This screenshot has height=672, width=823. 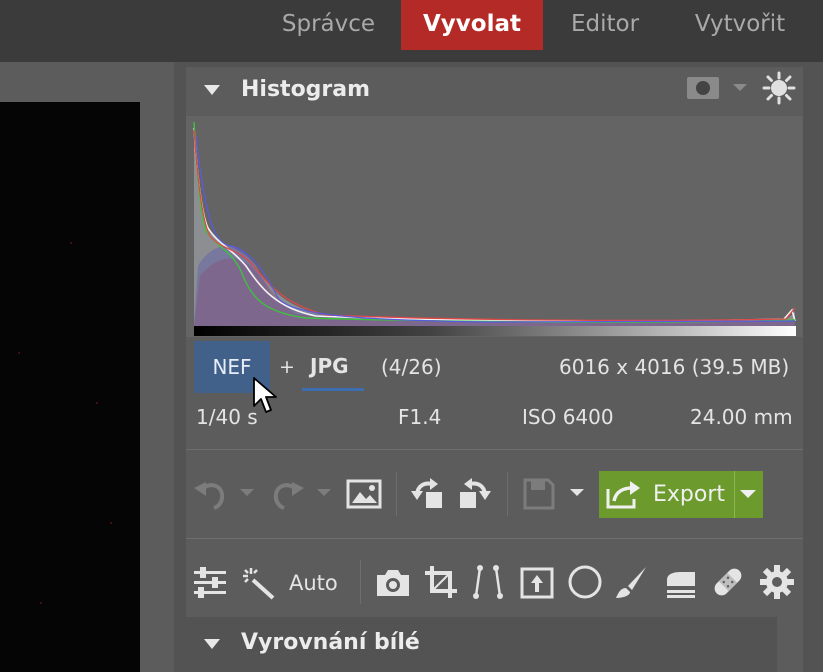 What do you see at coordinates (328, 25) in the screenshot?
I see `tab-spravce: Správce` at bounding box center [328, 25].